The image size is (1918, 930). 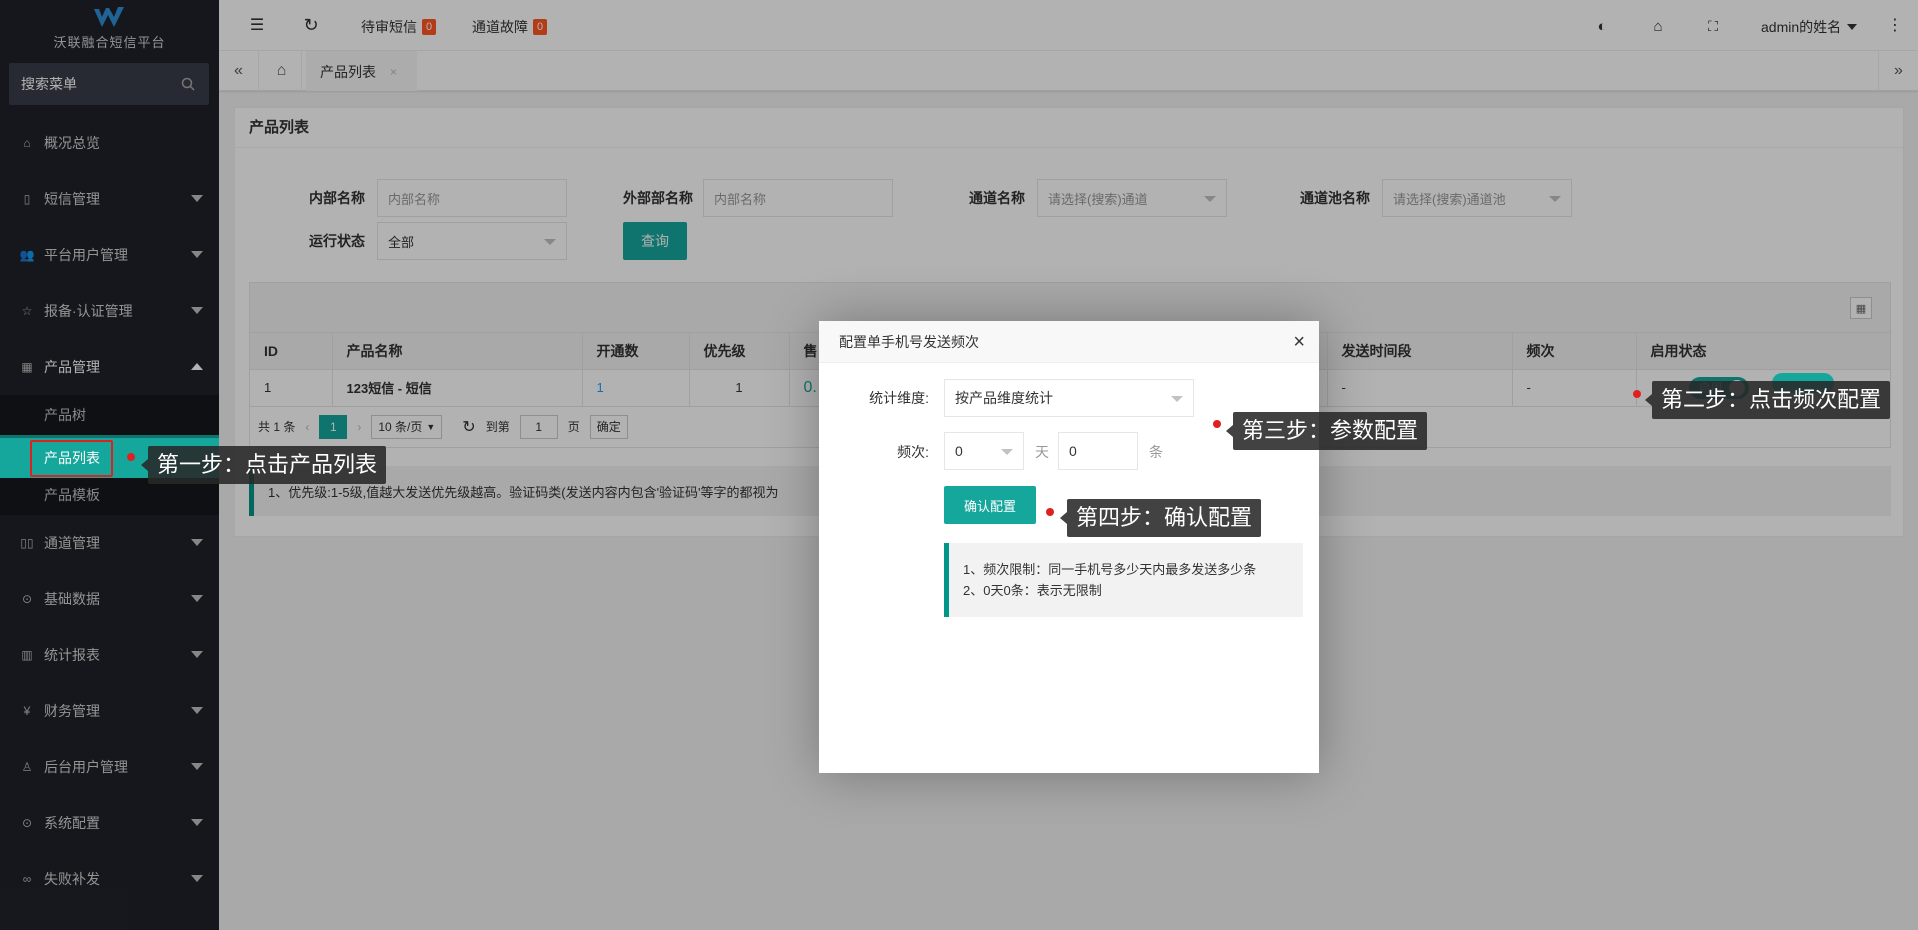 I want to click on step4-annotation: 第四步：确认配置, so click(x=1160, y=518).